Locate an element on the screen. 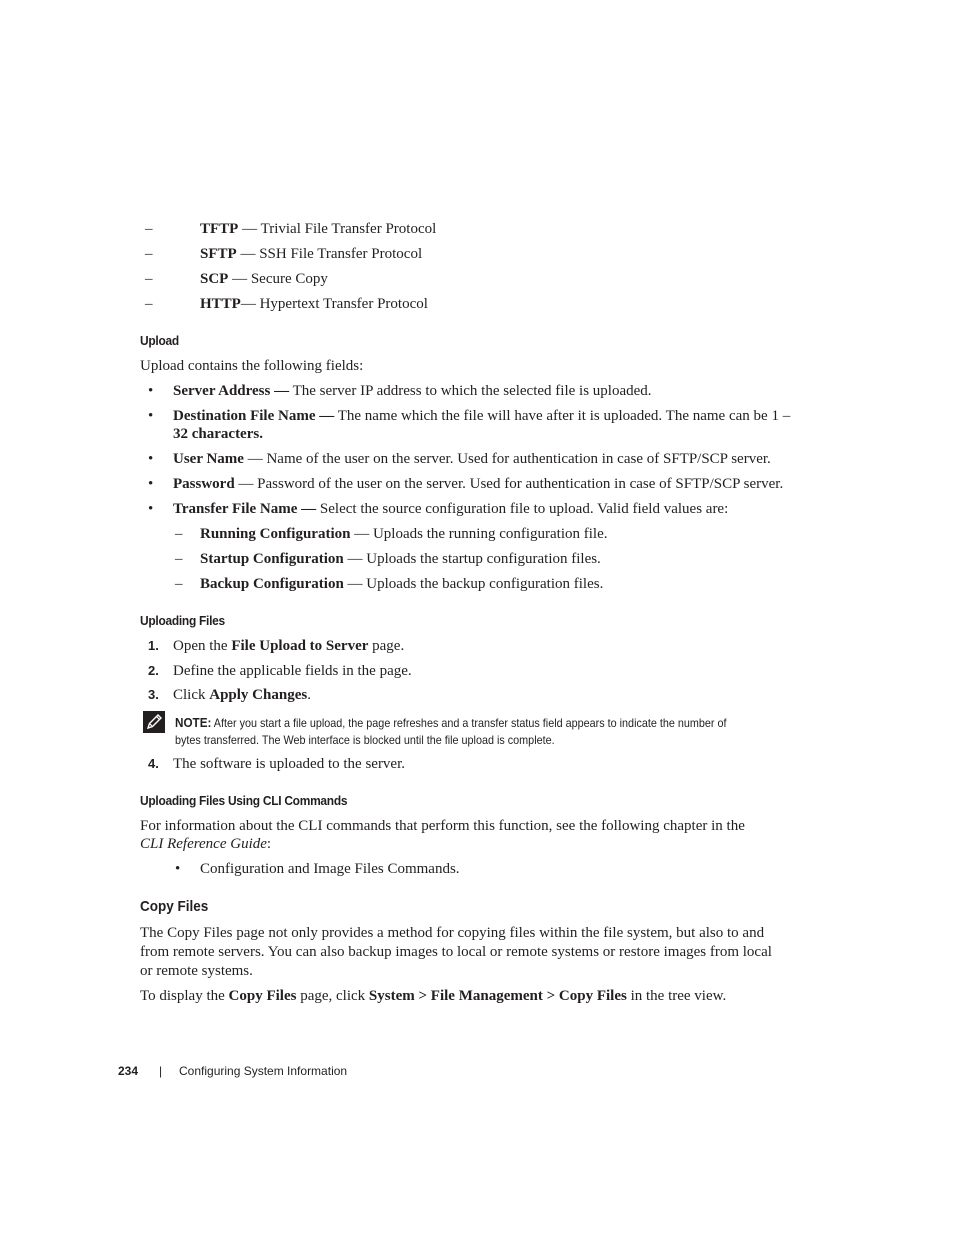  section-heading-uploading-files: Uploading Files is located at coordinates (182, 620).